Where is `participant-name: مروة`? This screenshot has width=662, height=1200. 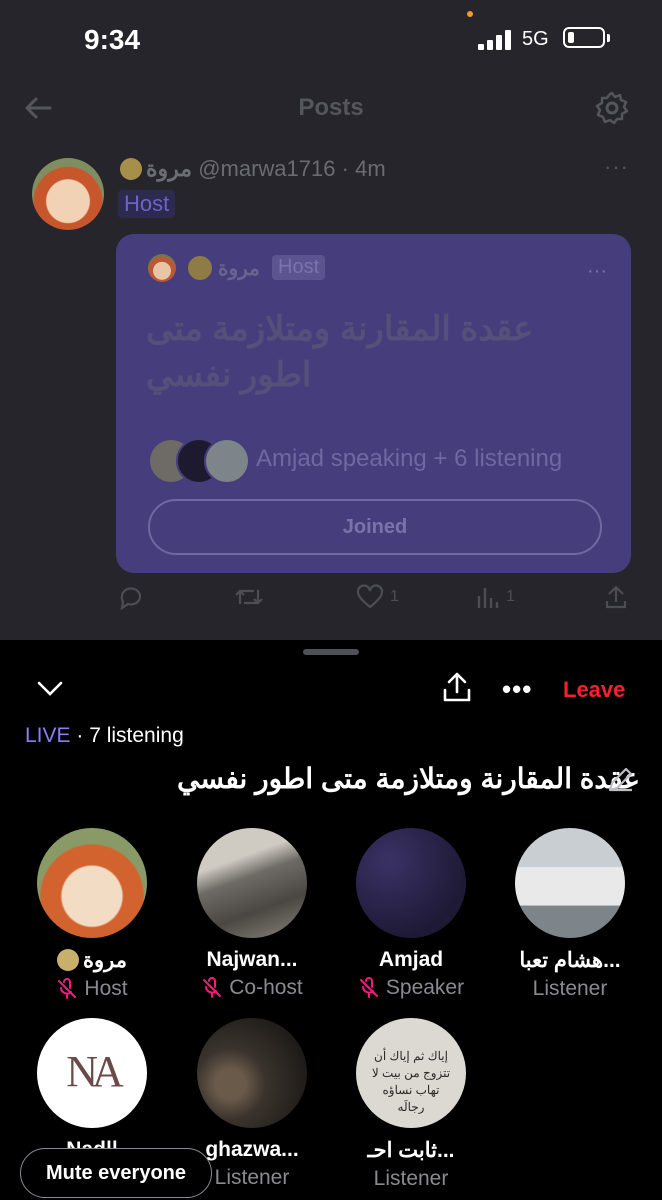 participant-name: مروة is located at coordinates (105, 960).